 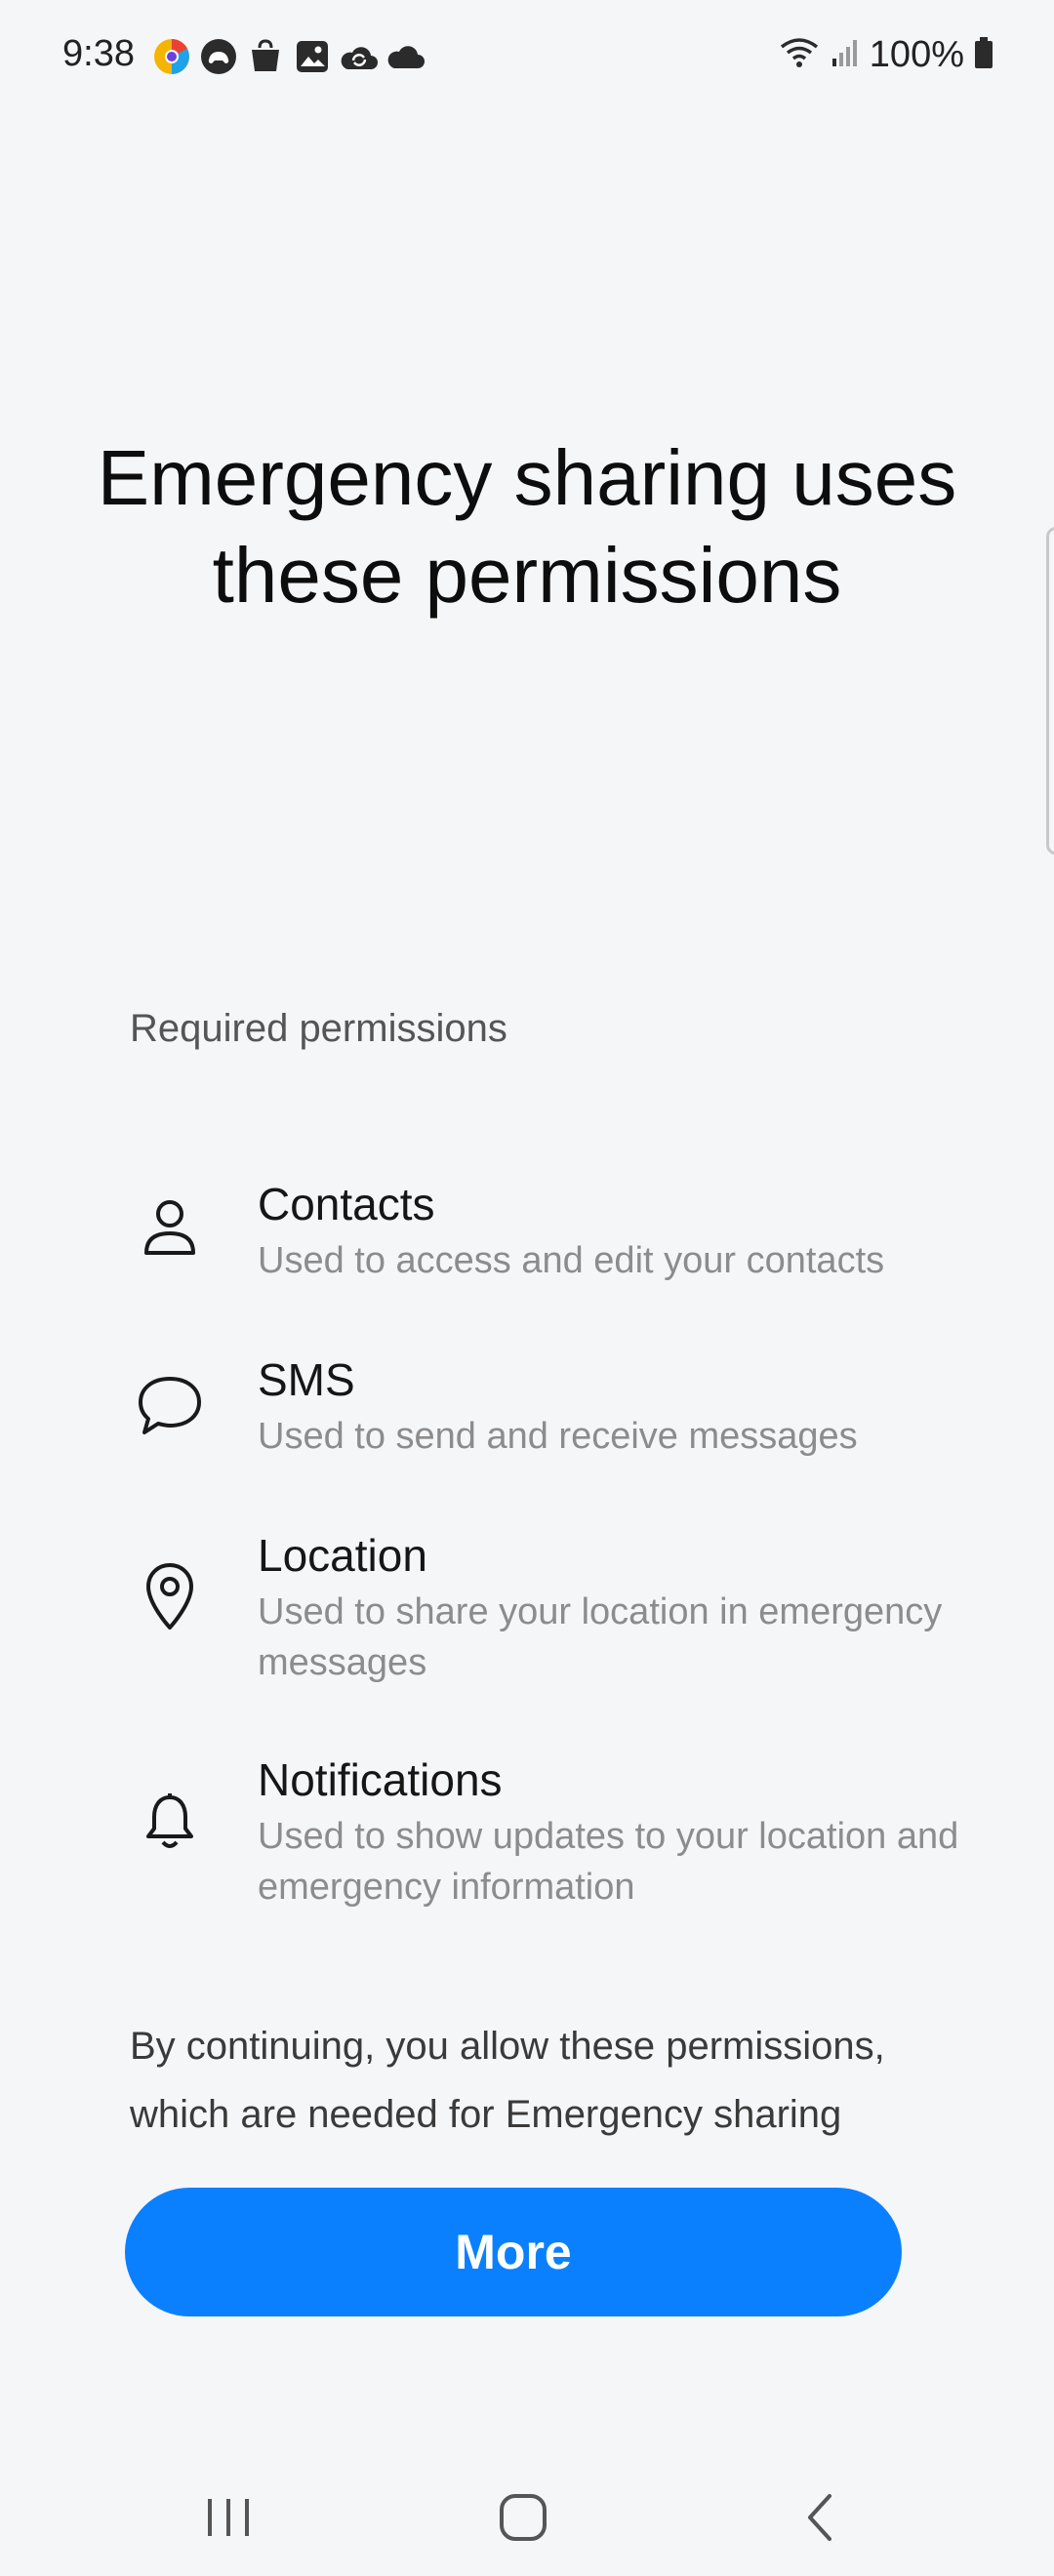 I want to click on section-header: Required permissions, so click(x=319, y=1028).